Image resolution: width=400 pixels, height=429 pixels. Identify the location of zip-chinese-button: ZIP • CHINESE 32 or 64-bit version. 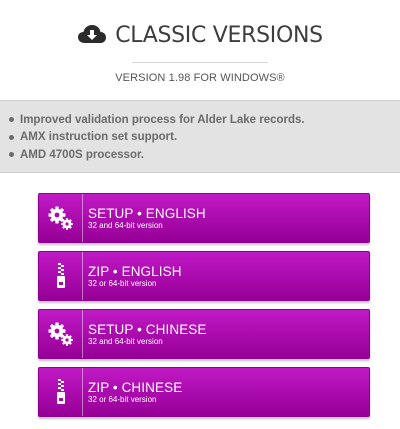
(204, 392).